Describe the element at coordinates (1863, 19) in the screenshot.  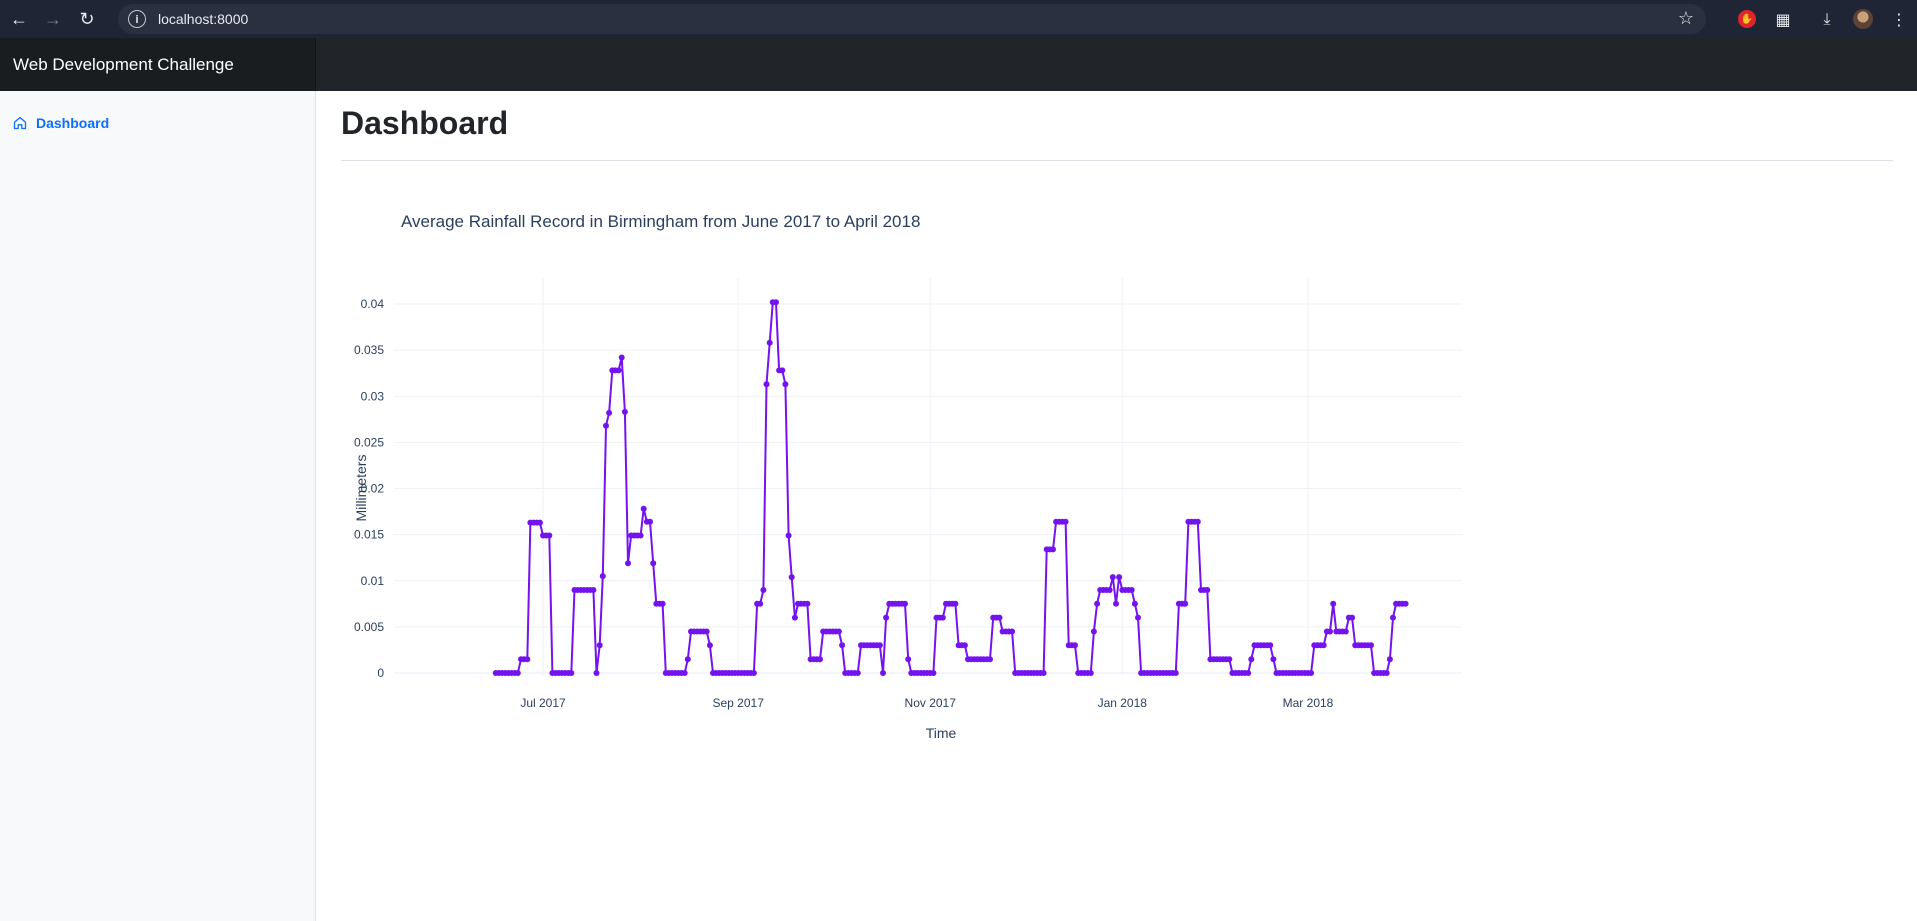
I see `profile-avatar` at that location.